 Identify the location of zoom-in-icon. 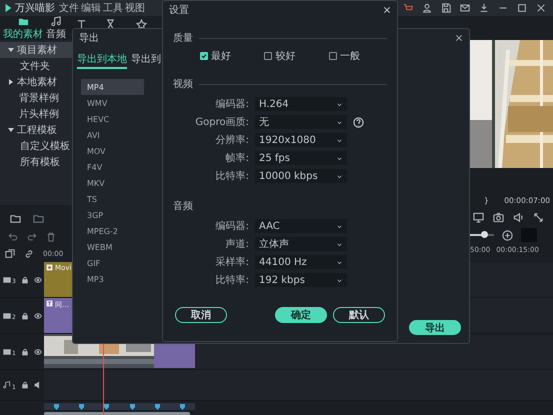
(507, 235).